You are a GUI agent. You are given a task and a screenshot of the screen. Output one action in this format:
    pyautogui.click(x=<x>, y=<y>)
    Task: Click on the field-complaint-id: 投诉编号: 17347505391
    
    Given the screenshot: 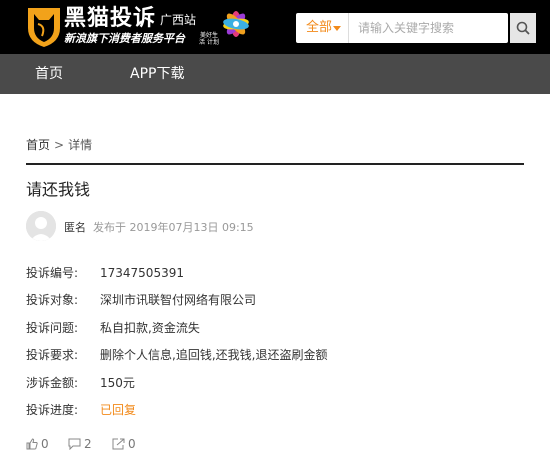 What is the action you would take?
    pyautogui.click(x=105, y=272)
    